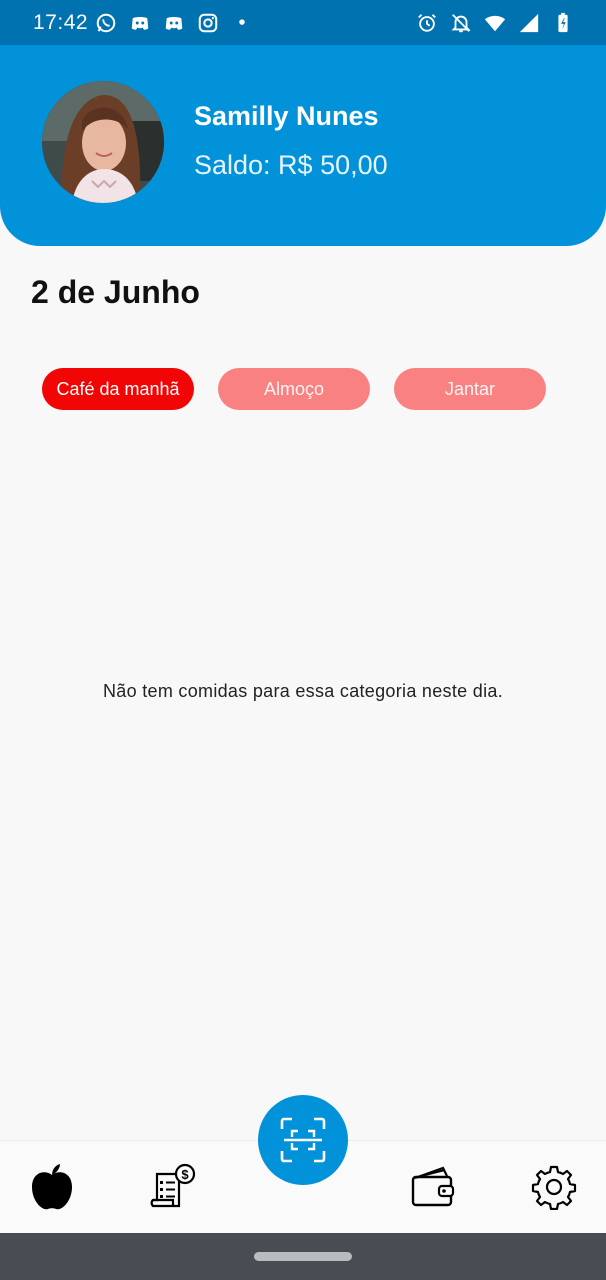 The height and width of the screenshot is (1280, 606). I want to click on notification-icons, so click(174, 23).